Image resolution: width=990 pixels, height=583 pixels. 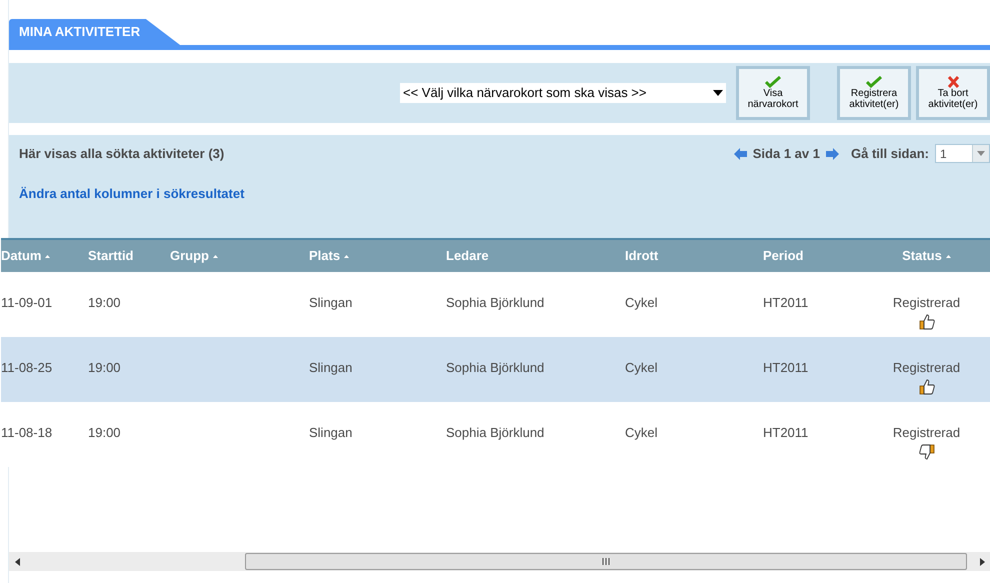 I want to click on columns-link: Ändra antal kolumner i sökresultatet, so click(x=131, y=193).